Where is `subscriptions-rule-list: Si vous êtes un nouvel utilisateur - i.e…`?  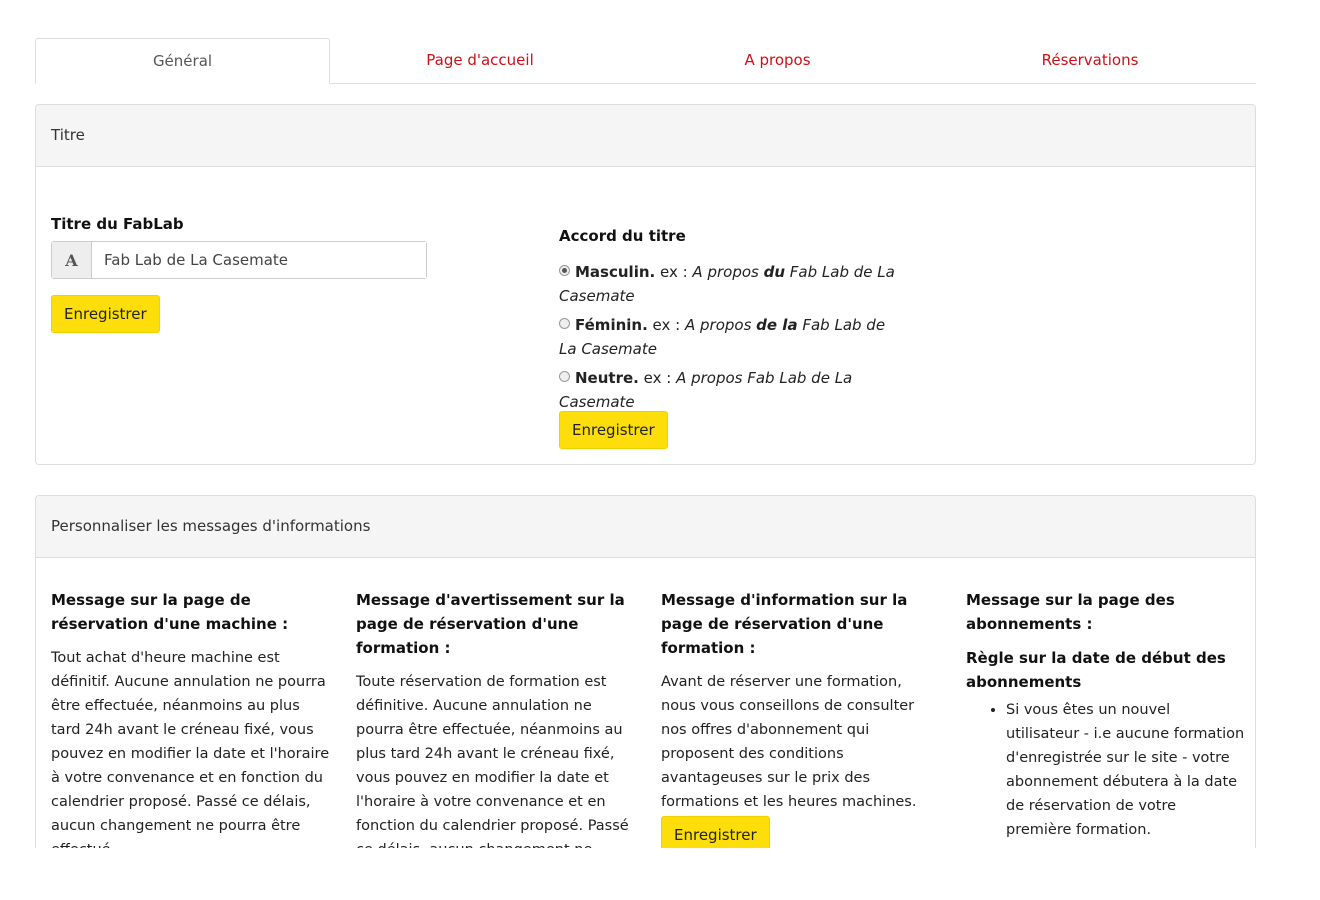 subscriptions-rule-list: Si vous êtes un nouvel utilisateur - i.e… is located at coordinates (1106, 770).